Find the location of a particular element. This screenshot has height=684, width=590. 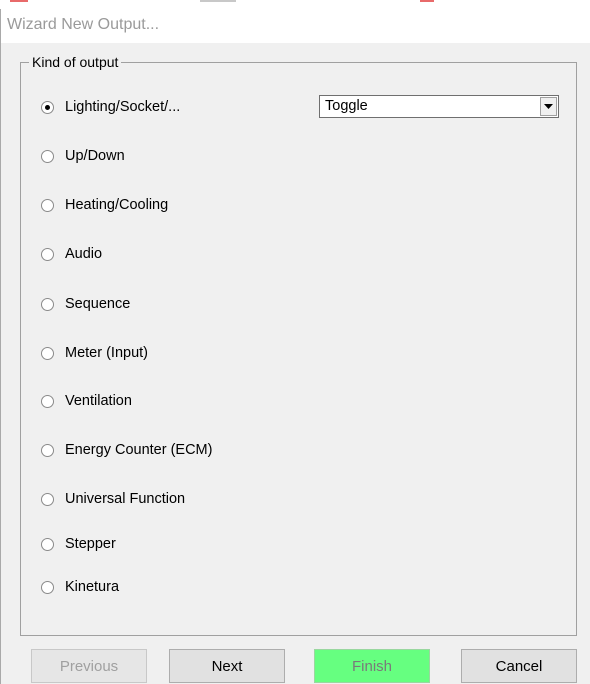

radio-label: Energy Counter (ECM) is located at coordinates (139, 450).